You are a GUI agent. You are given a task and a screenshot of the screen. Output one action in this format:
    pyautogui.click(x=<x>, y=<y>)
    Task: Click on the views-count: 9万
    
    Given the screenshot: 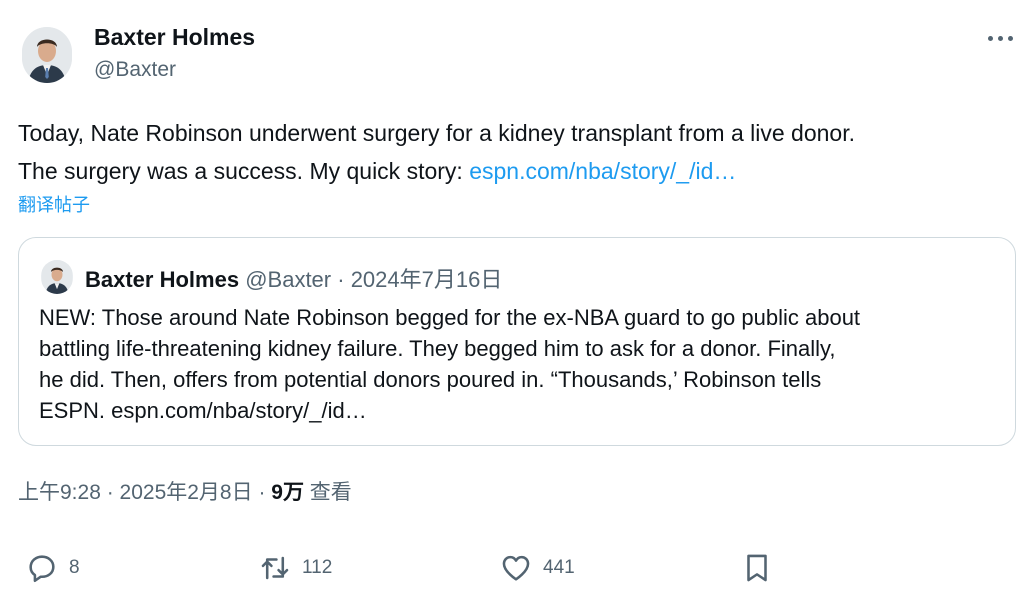 What is the action you would take?
    pyautogui.click(x=287, y=492)
    